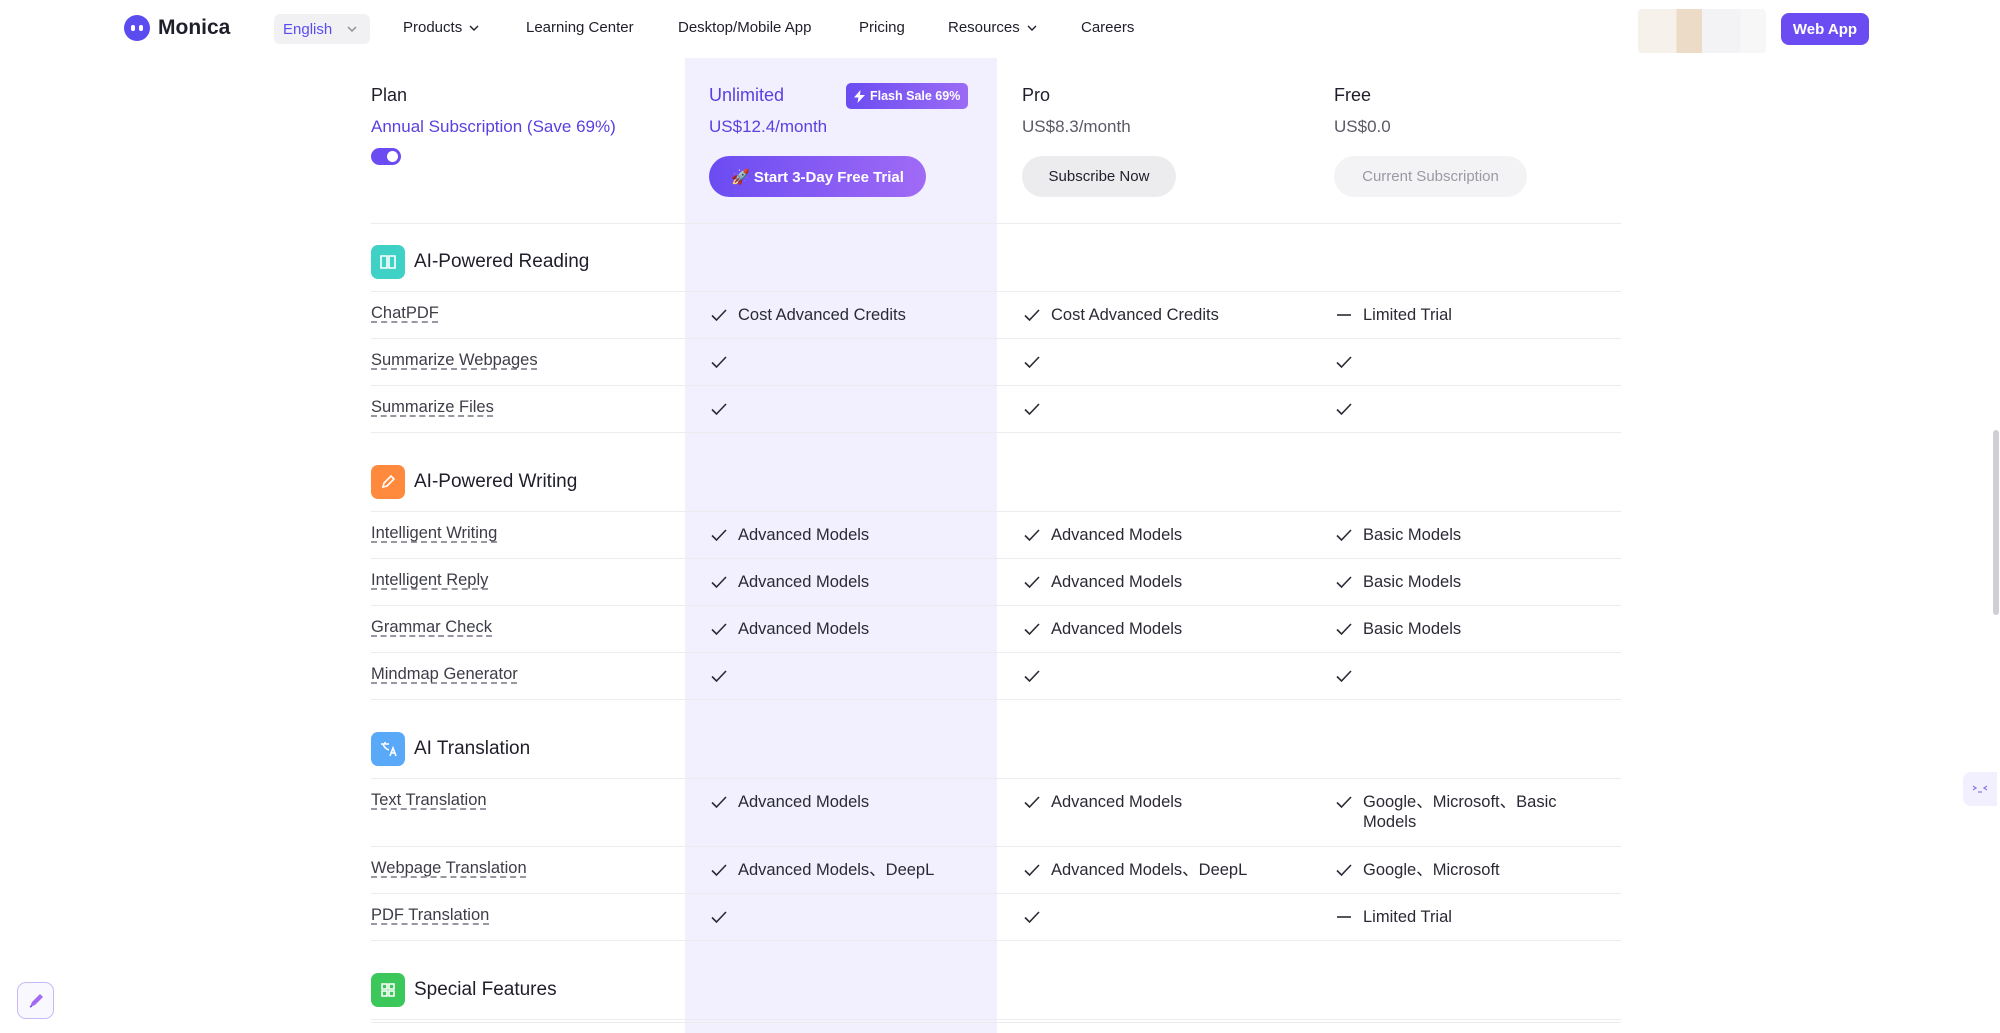 The image size is (2000, 1033). I want to click on scrollbar-thumb, so click(1996, 522).